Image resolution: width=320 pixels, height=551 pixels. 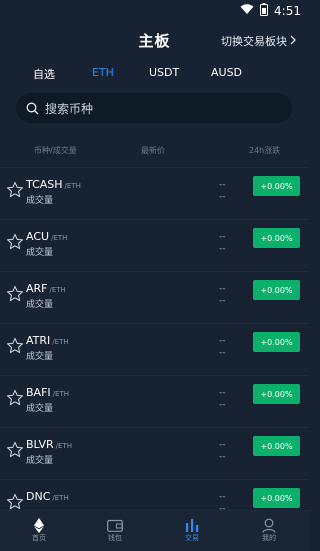 I want to click on bottom-nav: 首页 钱包 交易 我的, so click(x=154, y=530).